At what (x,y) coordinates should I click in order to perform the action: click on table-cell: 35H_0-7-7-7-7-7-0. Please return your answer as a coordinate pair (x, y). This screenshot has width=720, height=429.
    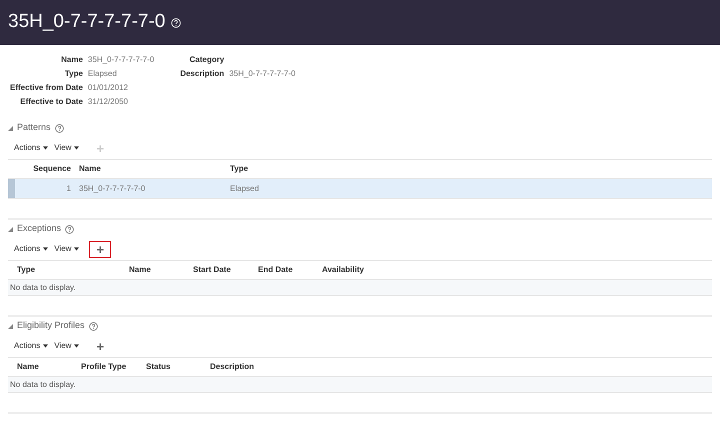
    Looking at the image, I should click on (112, 188).